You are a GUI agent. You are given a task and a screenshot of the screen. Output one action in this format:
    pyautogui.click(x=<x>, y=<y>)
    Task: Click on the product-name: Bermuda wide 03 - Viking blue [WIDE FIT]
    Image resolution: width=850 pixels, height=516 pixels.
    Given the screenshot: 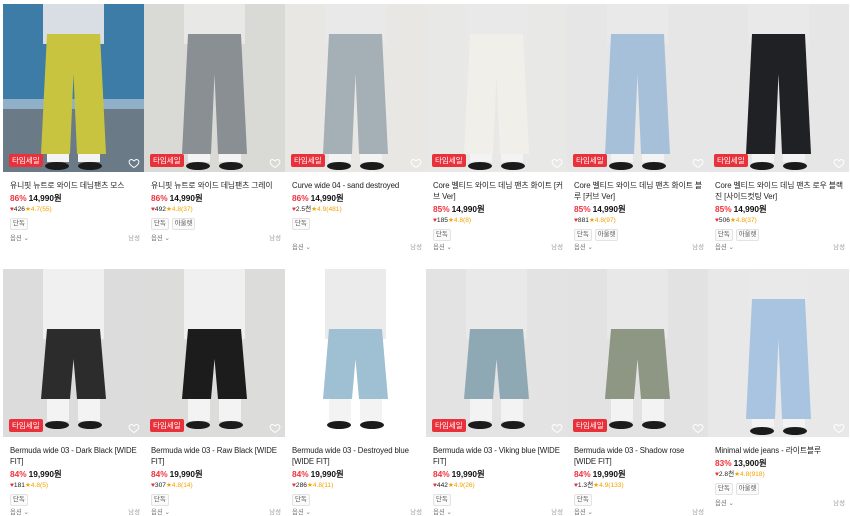 What is the action you would take?
    pyautogui.click(x=500, y=456)
    